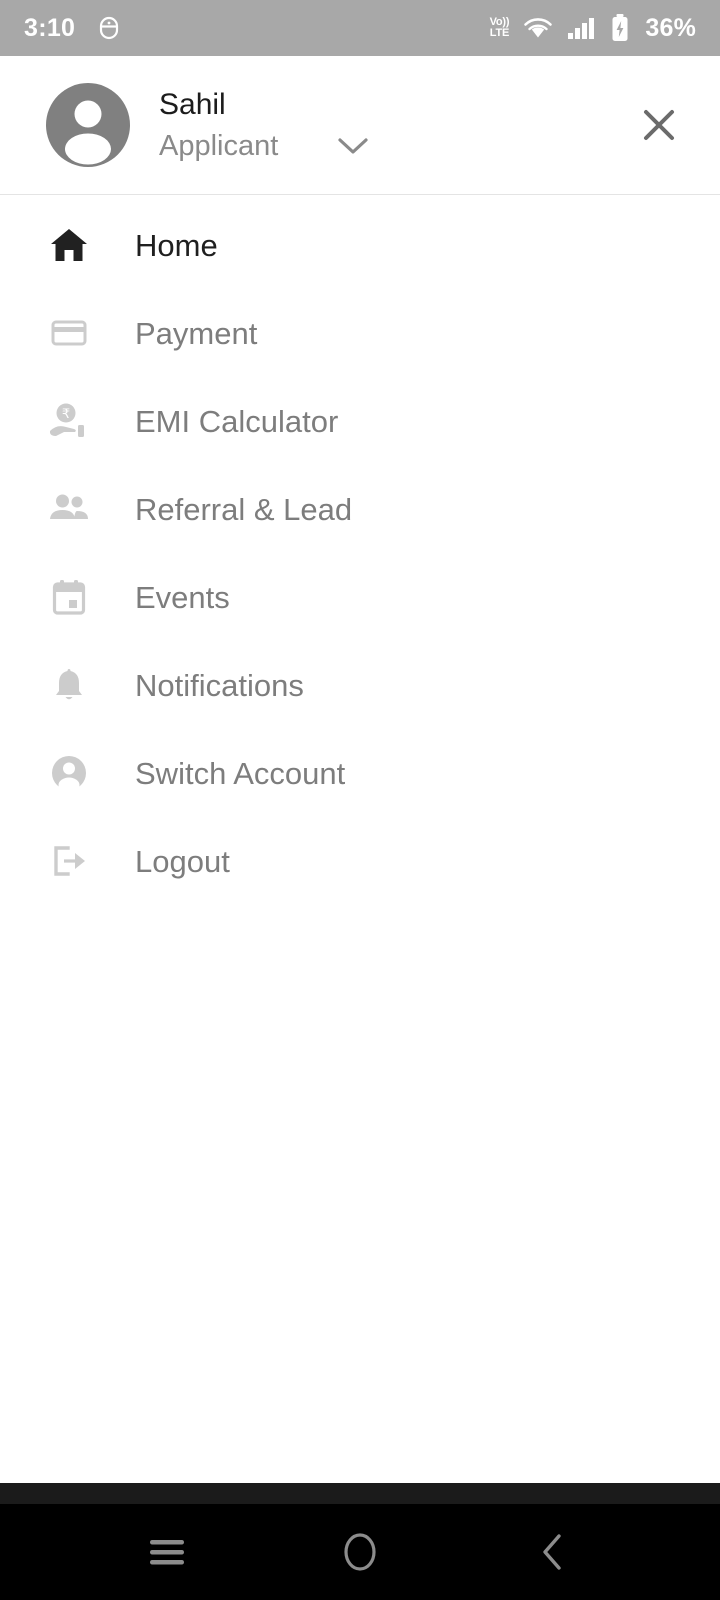 This screenshot has width=720, height=1600. I want to click on profile-name: Sahil, so click(192, 105).